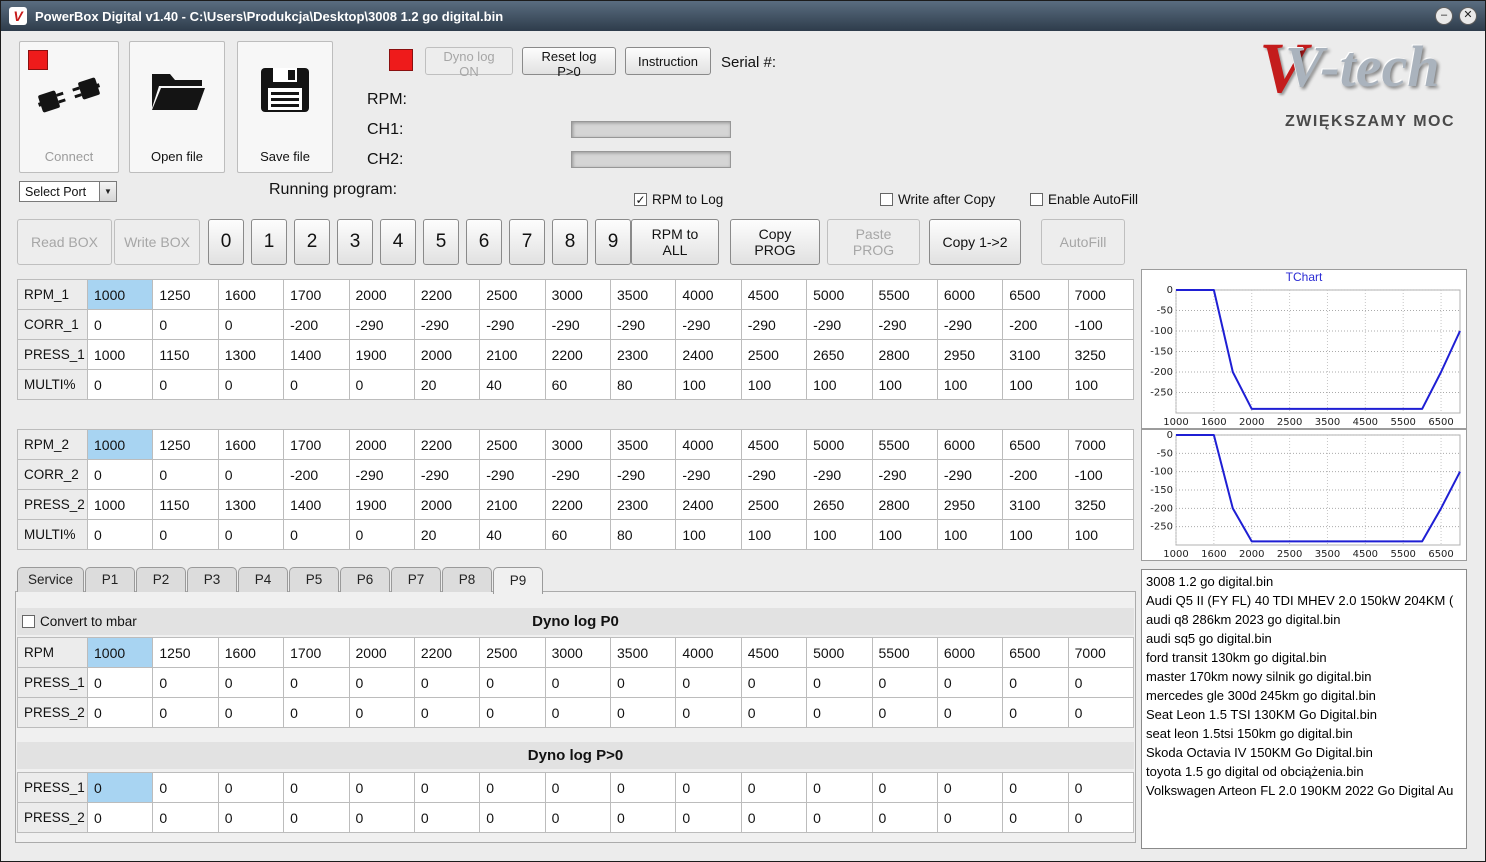  What do you see at coordinates (1035, 324) in the screenshot?
I see `value-cell: -200` at bounding box center [1035, 324].